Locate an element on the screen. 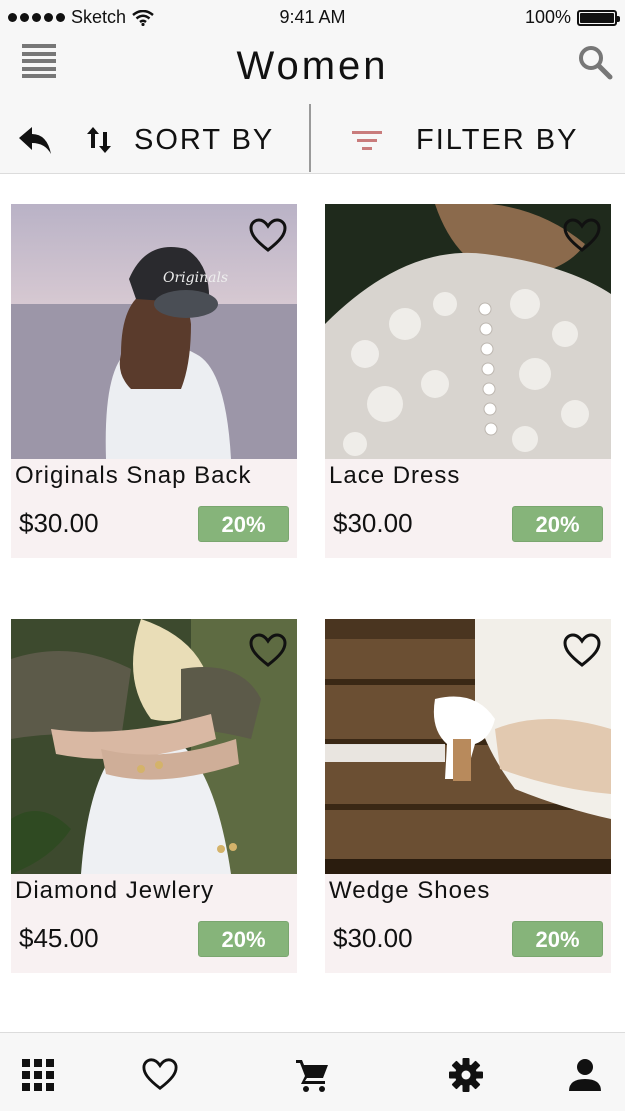 This screenshot has width=625, height=1111. status-bar: Sketch 9:41 AM 100% is located at coordinates (312, 17).